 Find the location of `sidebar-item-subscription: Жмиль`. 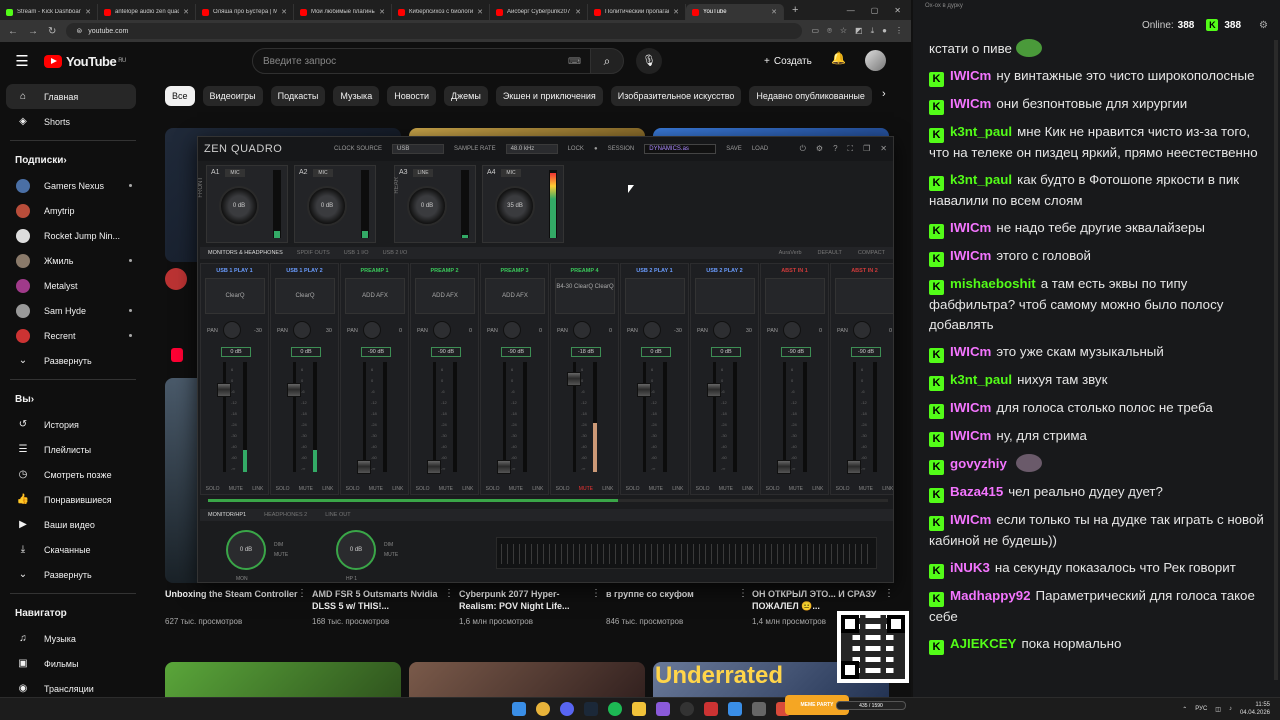

sidebar-item-subscription: Жмиль is located at coordinates (71, 260).